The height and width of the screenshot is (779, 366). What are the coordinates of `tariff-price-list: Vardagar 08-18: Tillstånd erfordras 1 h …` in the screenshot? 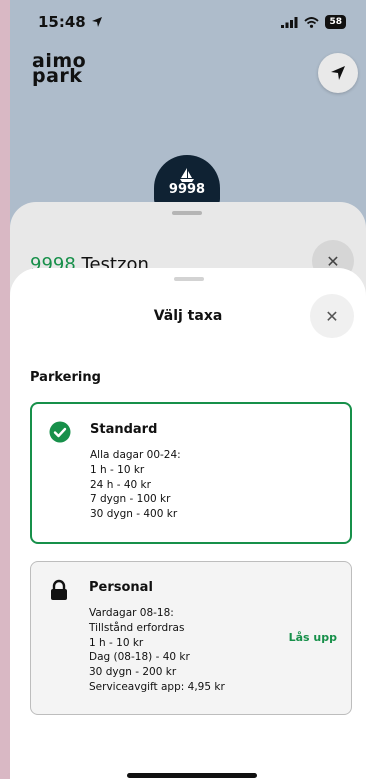 It's located at (157, 650).